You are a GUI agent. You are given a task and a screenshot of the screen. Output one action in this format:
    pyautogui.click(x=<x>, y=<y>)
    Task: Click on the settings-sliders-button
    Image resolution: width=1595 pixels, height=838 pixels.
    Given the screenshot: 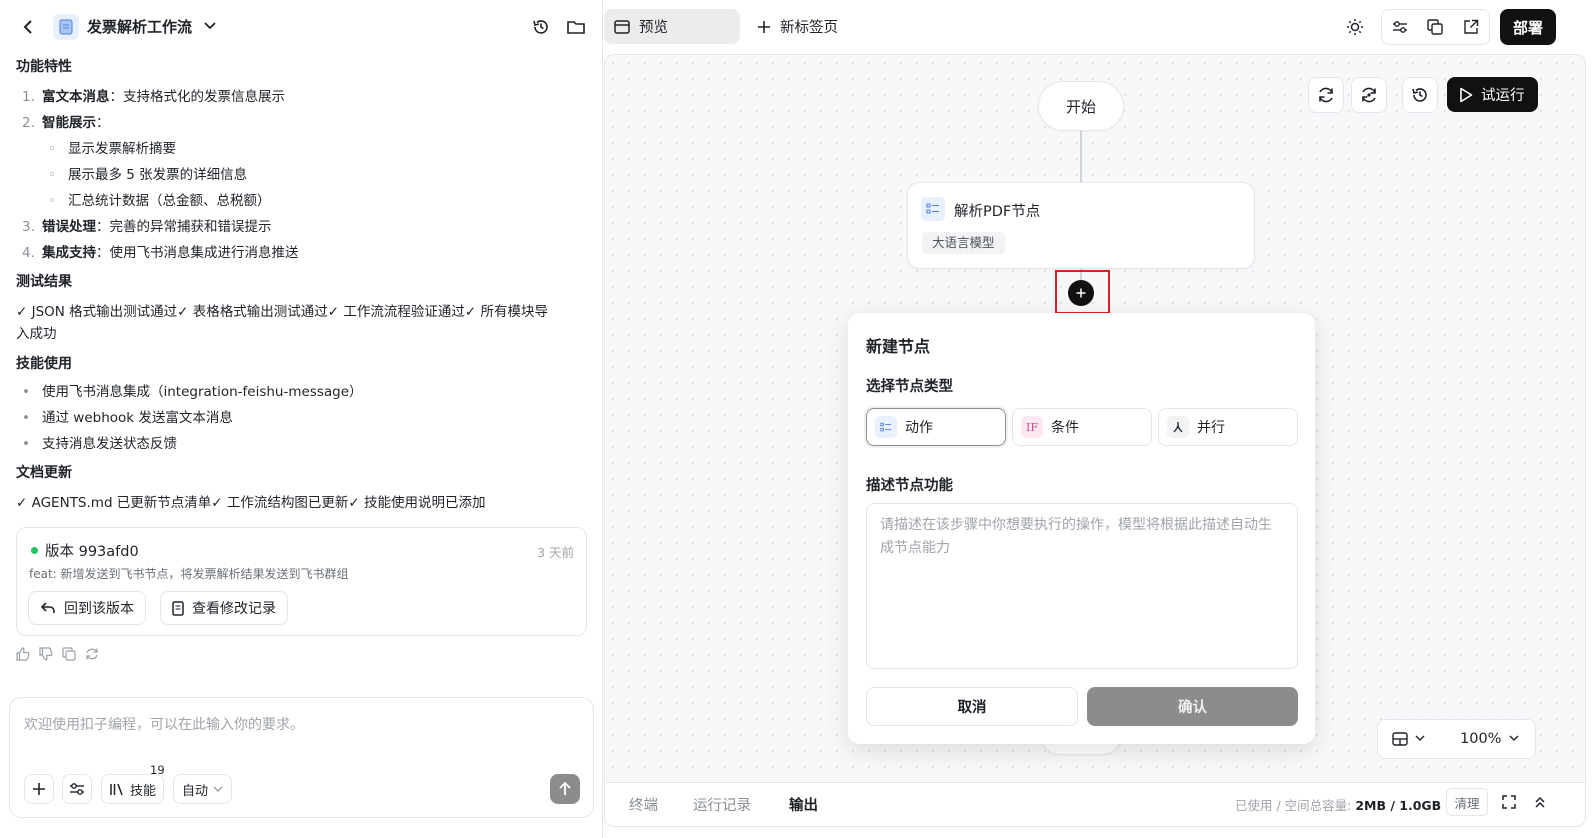 What is the action you would take?
    pyautogui.click(x=77, y=789)
    